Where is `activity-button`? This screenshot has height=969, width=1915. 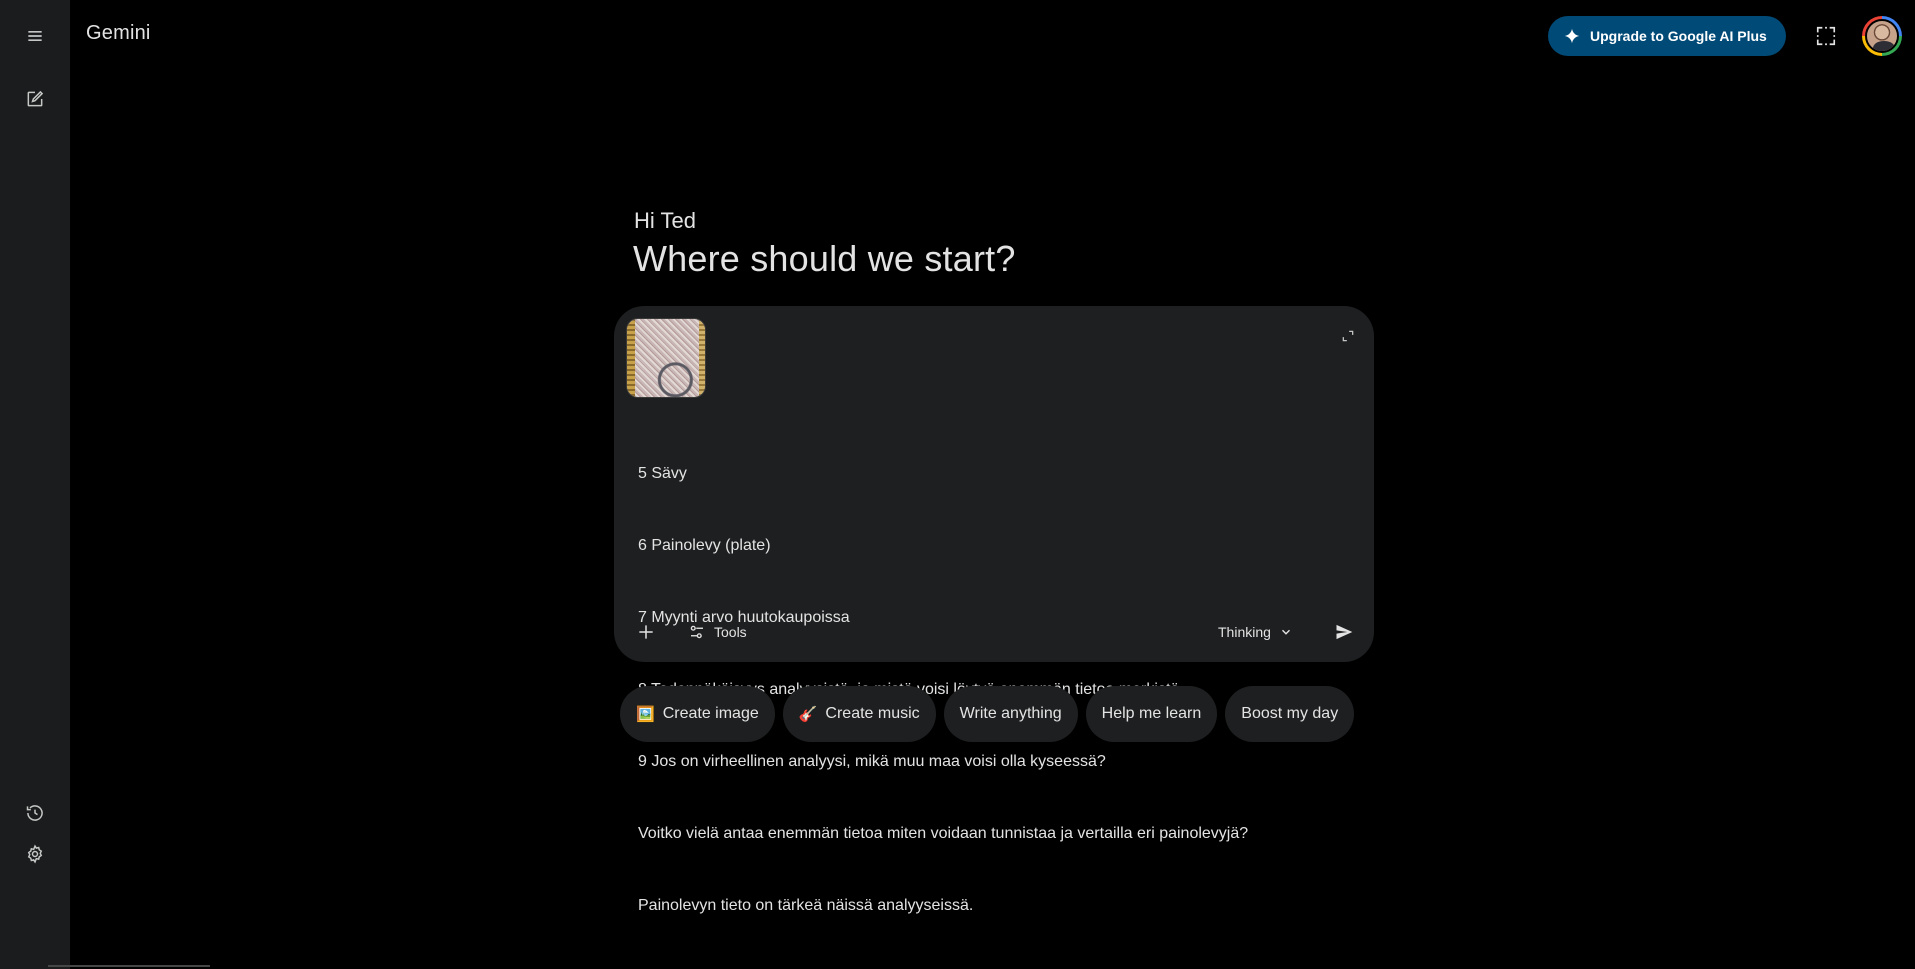 activity-button is located at coordinates (35, 813).